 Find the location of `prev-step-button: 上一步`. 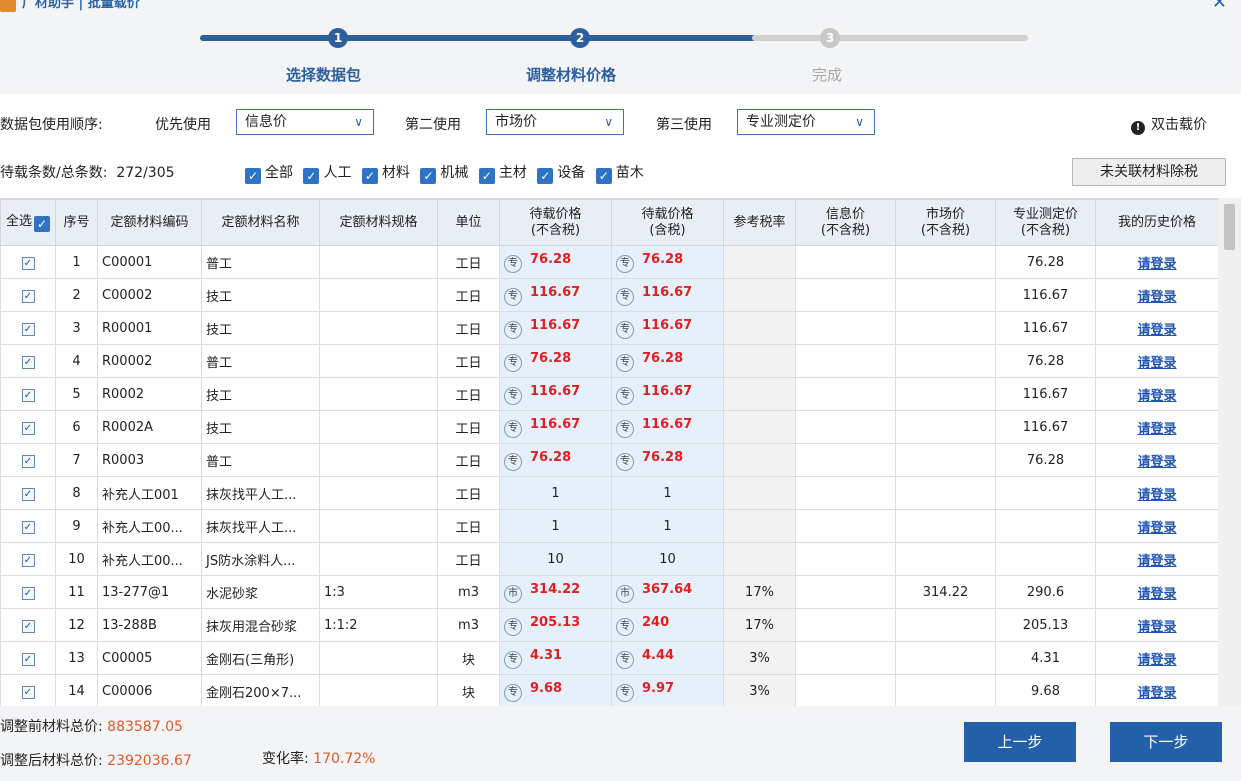

prev-step-button: 上一步 is located at coordinates (1020, 742).